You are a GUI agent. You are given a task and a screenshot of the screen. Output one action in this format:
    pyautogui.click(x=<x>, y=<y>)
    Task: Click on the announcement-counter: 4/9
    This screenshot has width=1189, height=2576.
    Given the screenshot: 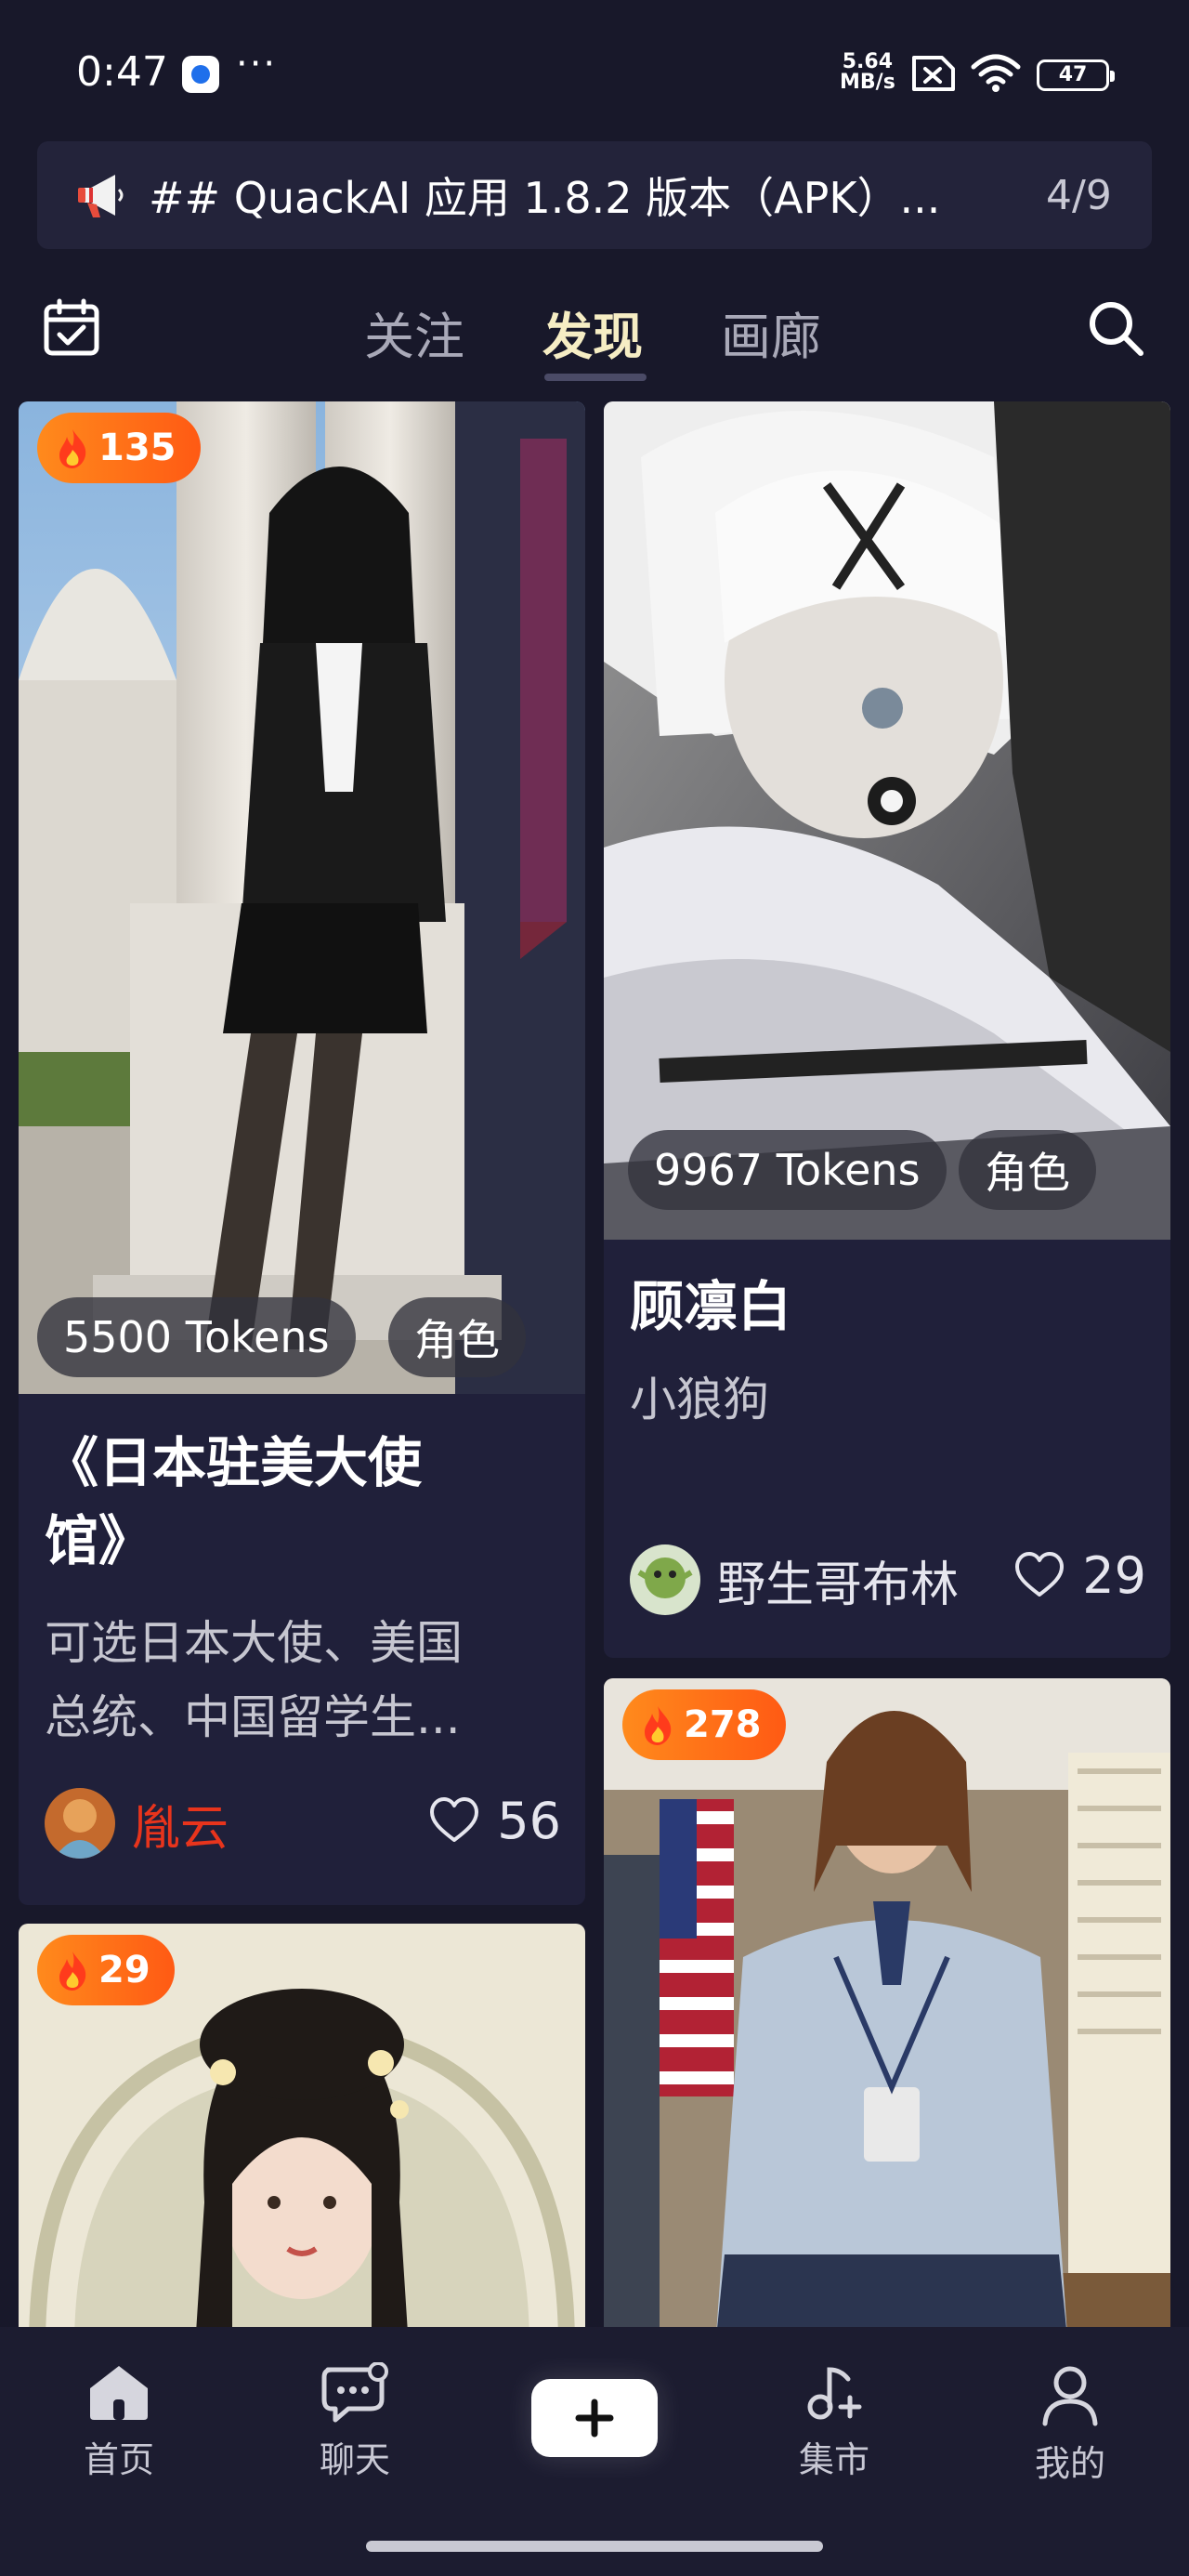 What is the action you would take?
    pyautogui.click(x=1079, y=195)
    